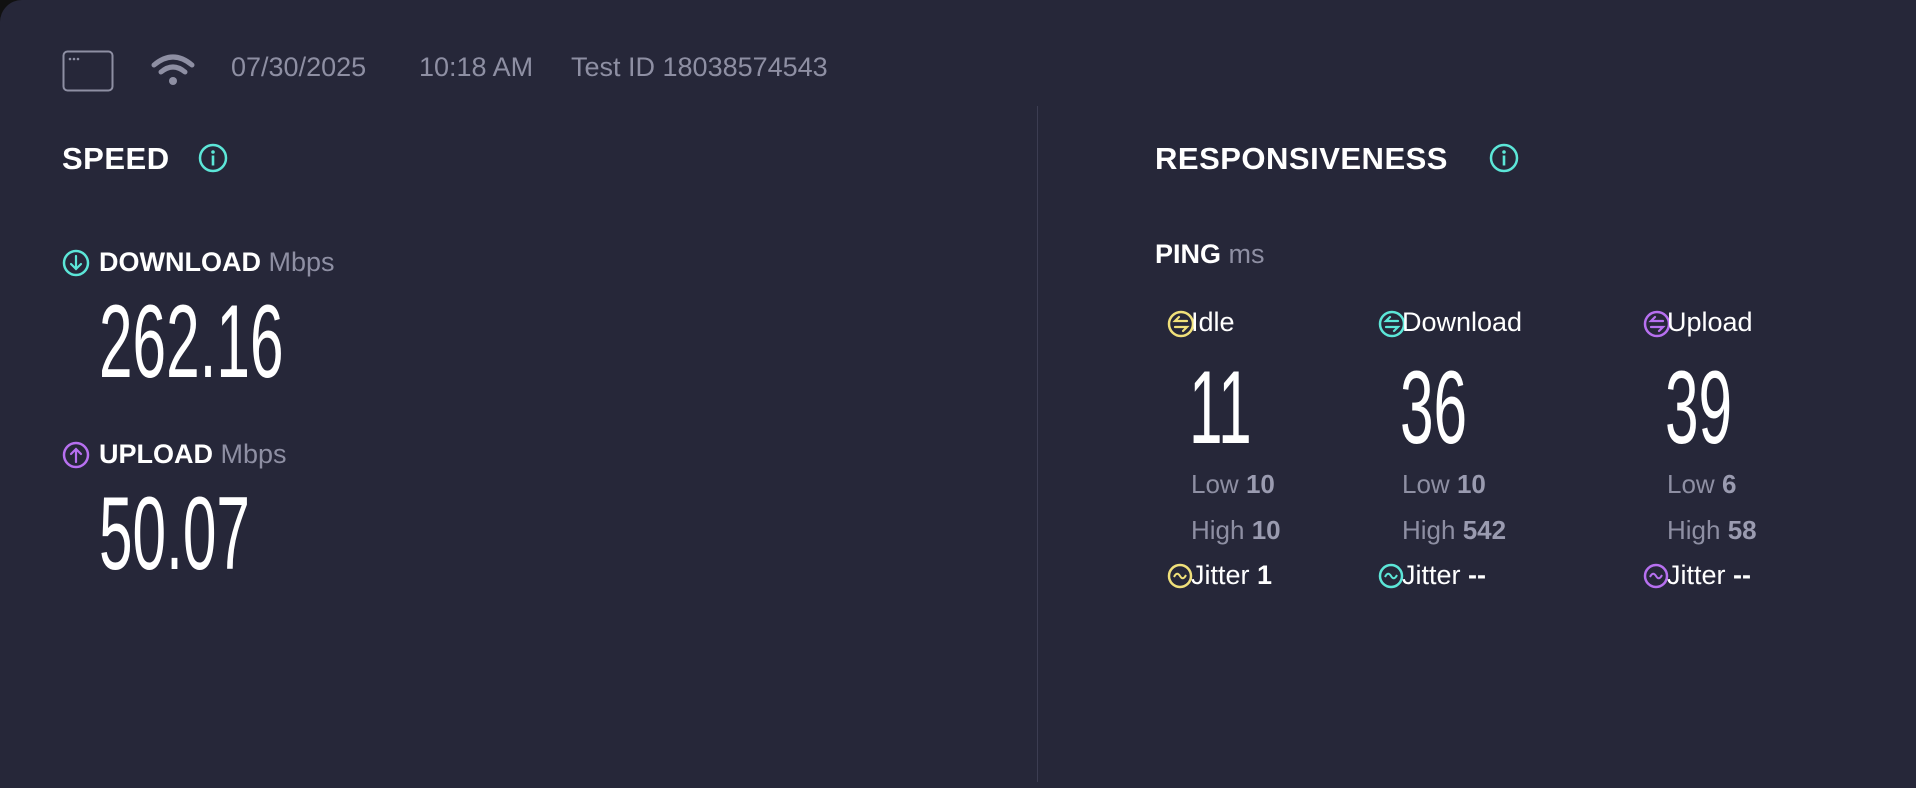 Image resolution: width=1916 pixels, height=788 pixels. What do you see at coordinates (1037, 444) in the screenshot?
I see `section-divider` at bounding box center [1037, 444].